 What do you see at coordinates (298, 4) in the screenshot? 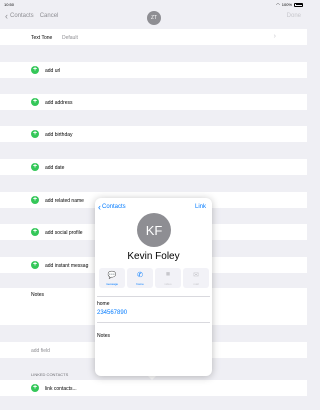
I see `battery-icon` at bounding box center [298, 4].